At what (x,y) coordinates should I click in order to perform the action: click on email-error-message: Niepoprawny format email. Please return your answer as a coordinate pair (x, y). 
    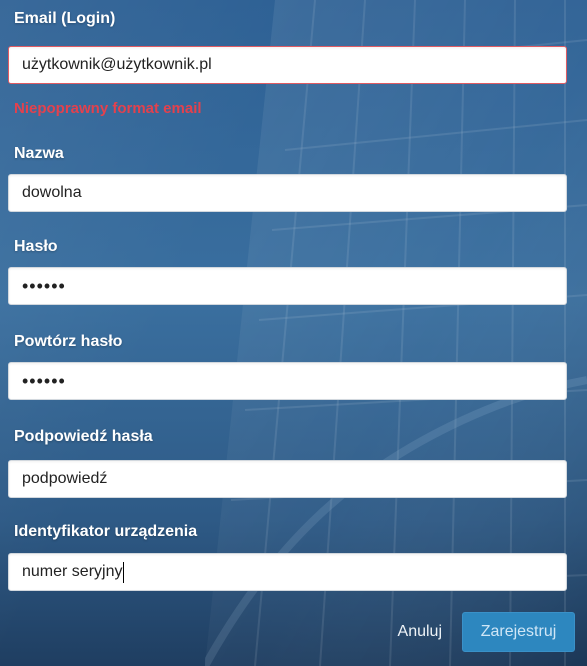
    Looking at the image, I should click on (108, 108).